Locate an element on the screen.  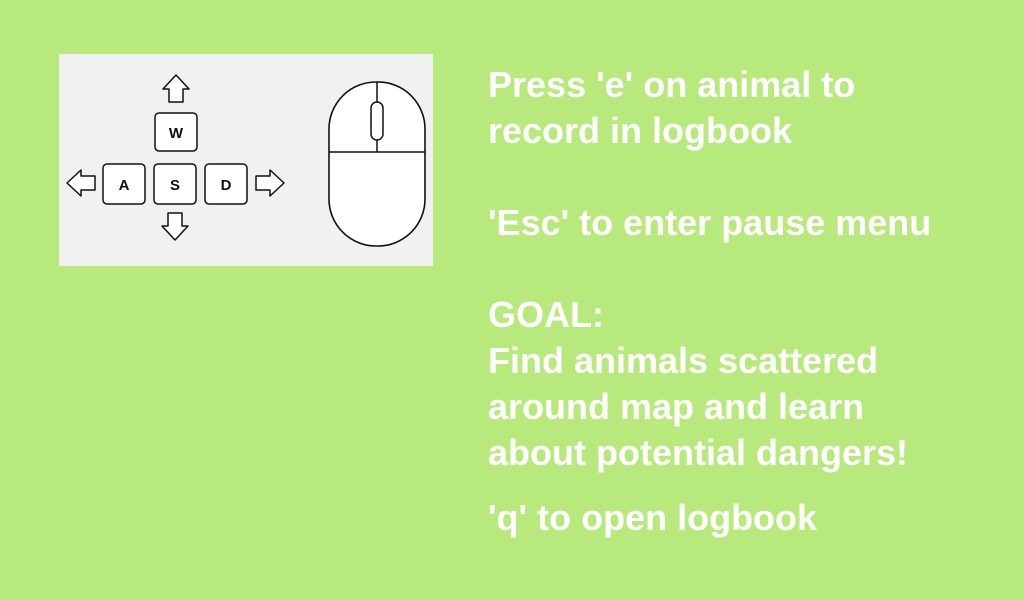
w-key-label: W is located at coordinates (176, 133).